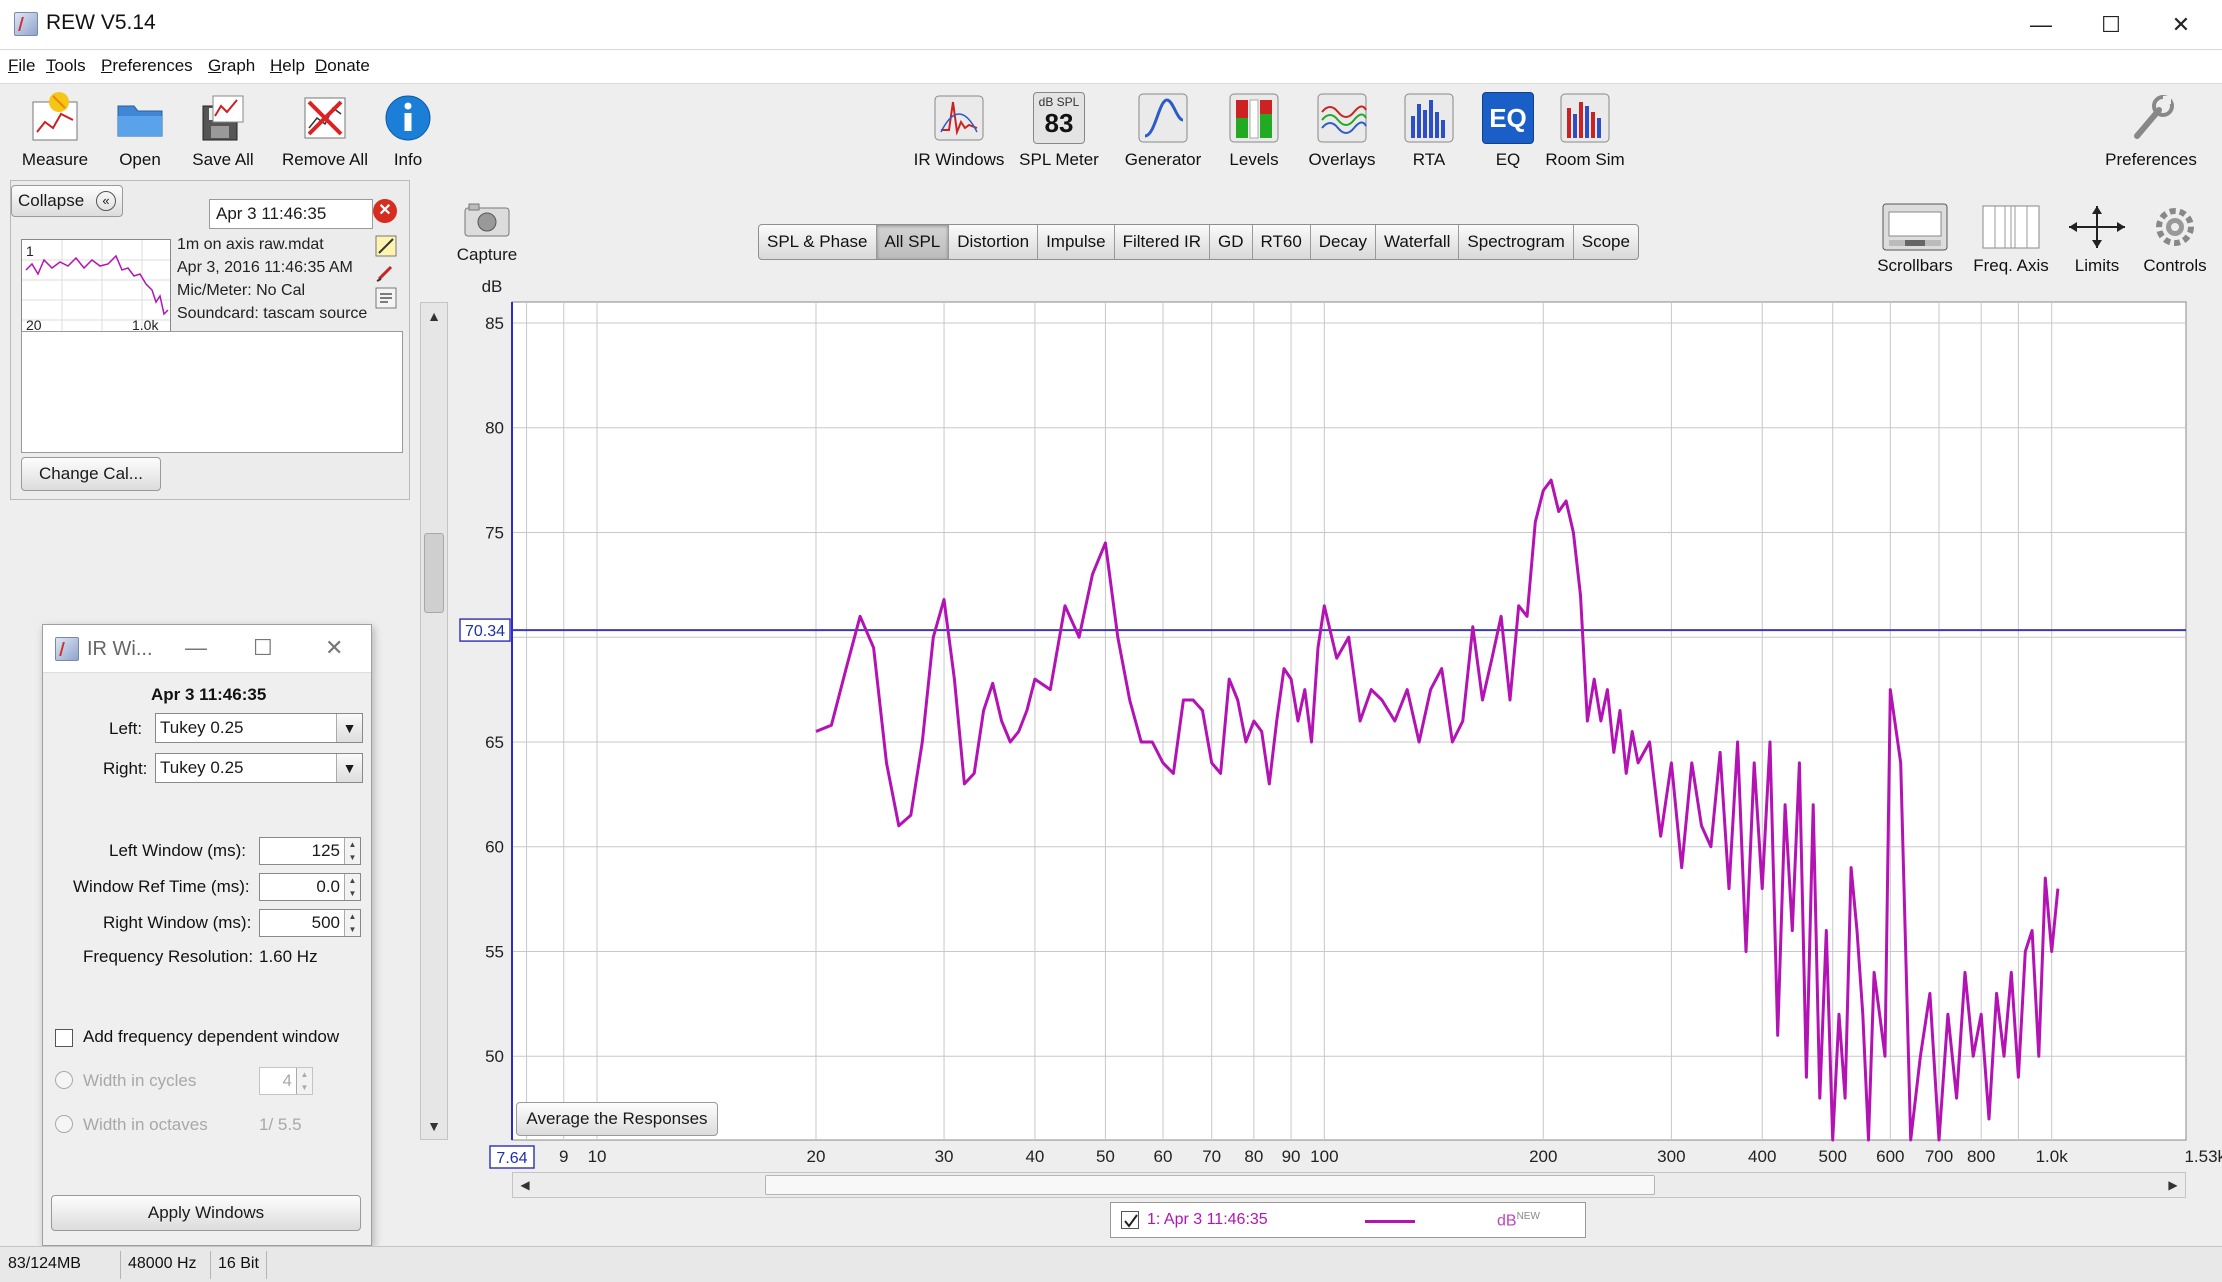 Image resolution: width=2222 pixels, height=1282 pixels. I want to click on x-tick-label: 70, so click(1211, 1156).